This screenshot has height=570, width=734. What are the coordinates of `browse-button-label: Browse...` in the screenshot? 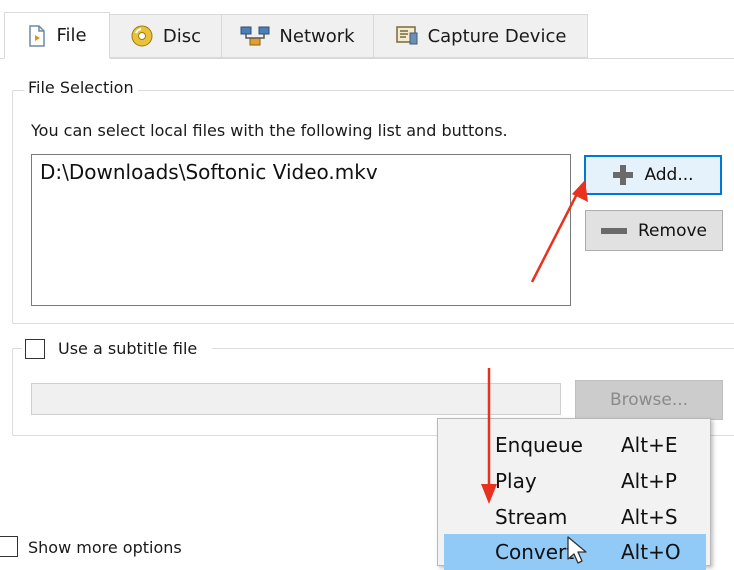 It's located at (649, 400).